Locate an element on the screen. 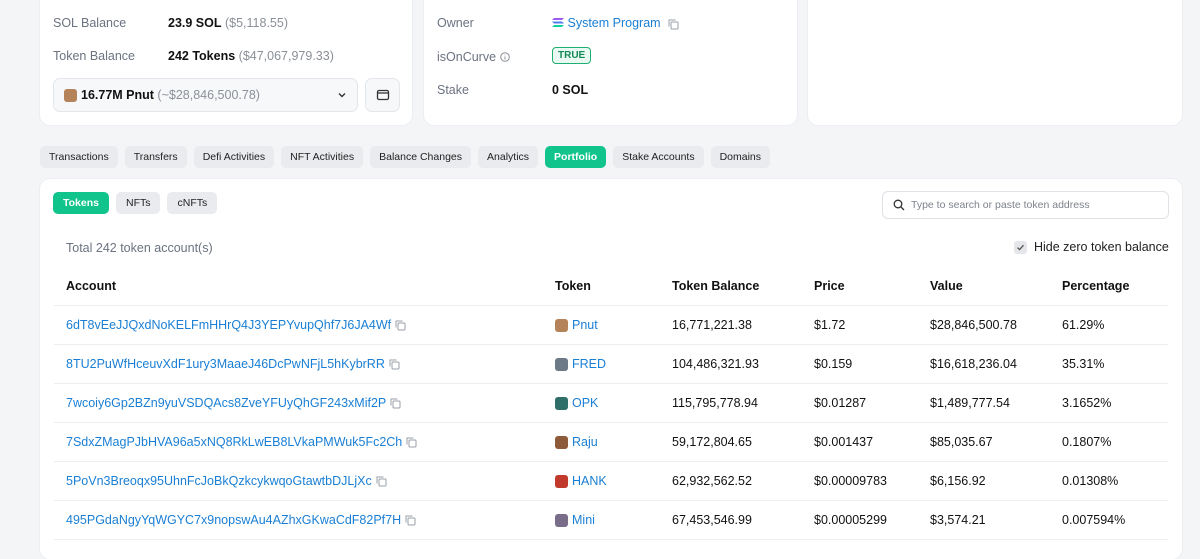  selected-token: 16.77M Pnut is located at coordinates (117, 95).